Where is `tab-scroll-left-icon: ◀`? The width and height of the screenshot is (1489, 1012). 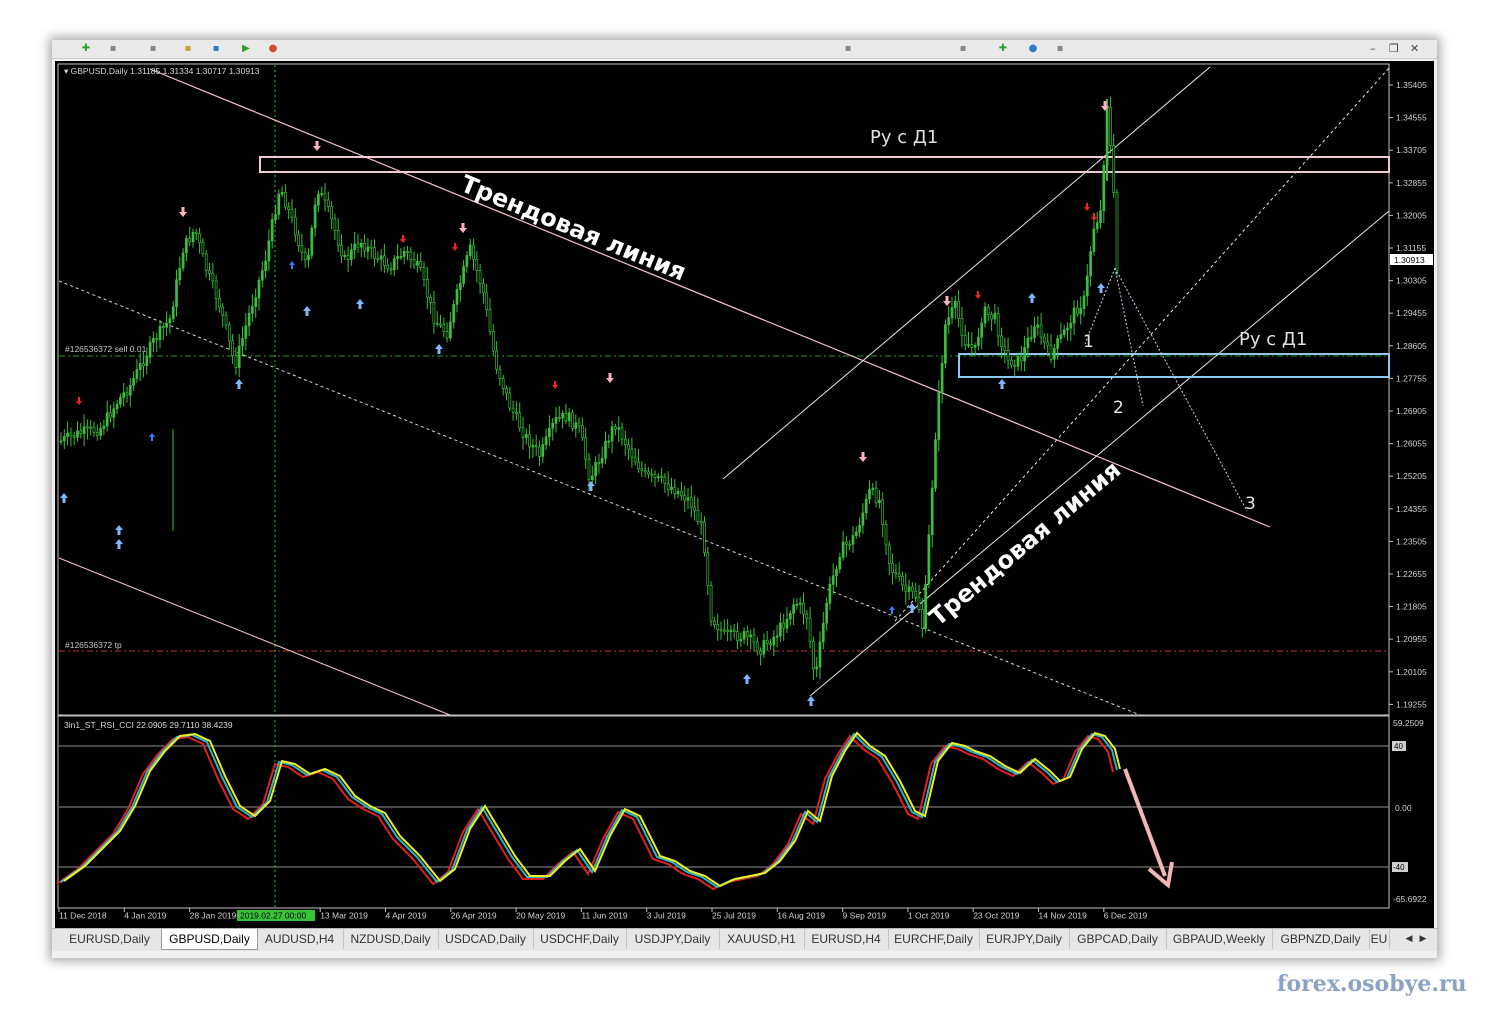 tab-scroll-left-icon: ◀ is located at coordinates (1409, 939).